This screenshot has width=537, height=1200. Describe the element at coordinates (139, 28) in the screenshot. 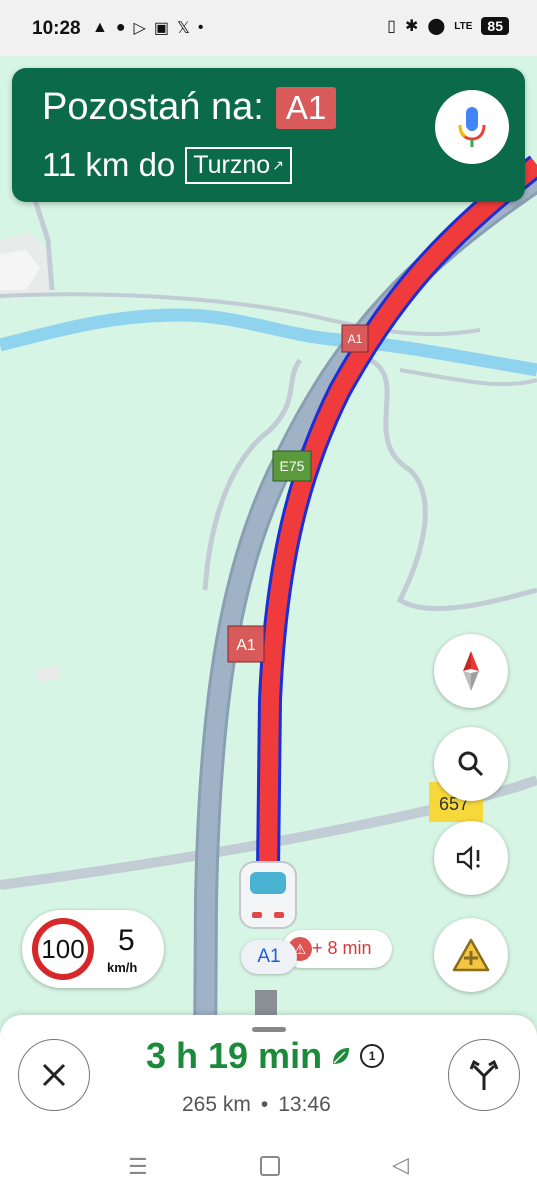

I see `play-icon: ▷` at that location.